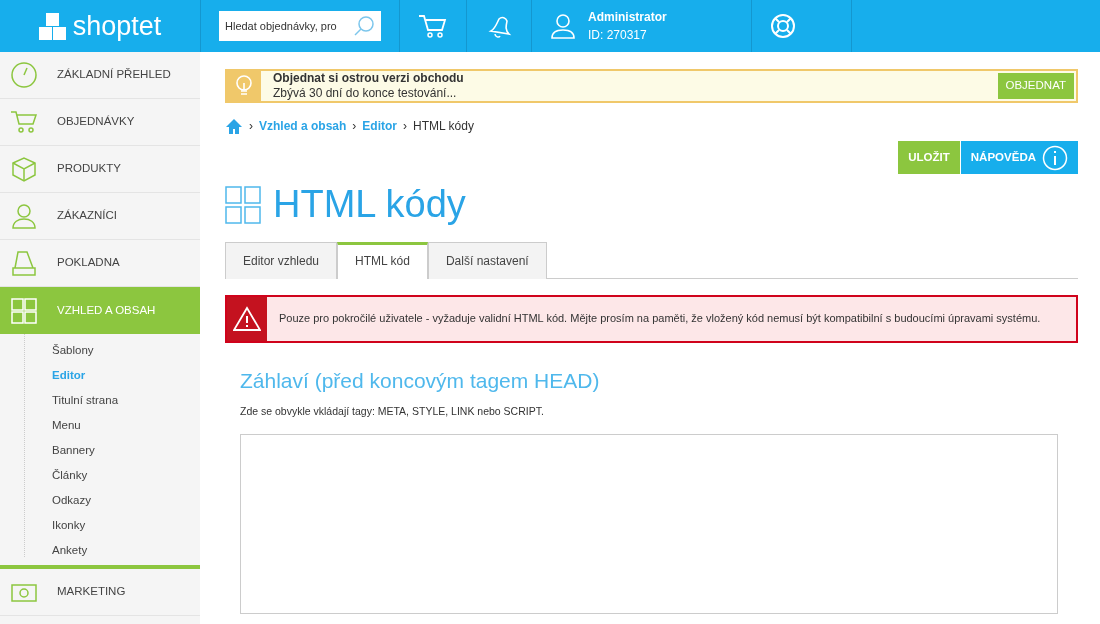 This screenshot has width=1100, height=624. Describe the element at coordinates (100, 122) in the screenshot. I see `sidebar-item: OBJEDNÁVKY` at that location.